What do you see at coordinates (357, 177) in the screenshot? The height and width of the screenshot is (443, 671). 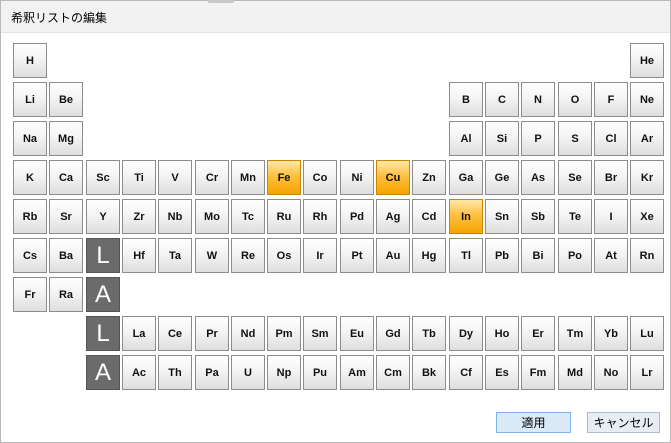 I see `element-button-ni: Ni` at bounding box center [357, 177].